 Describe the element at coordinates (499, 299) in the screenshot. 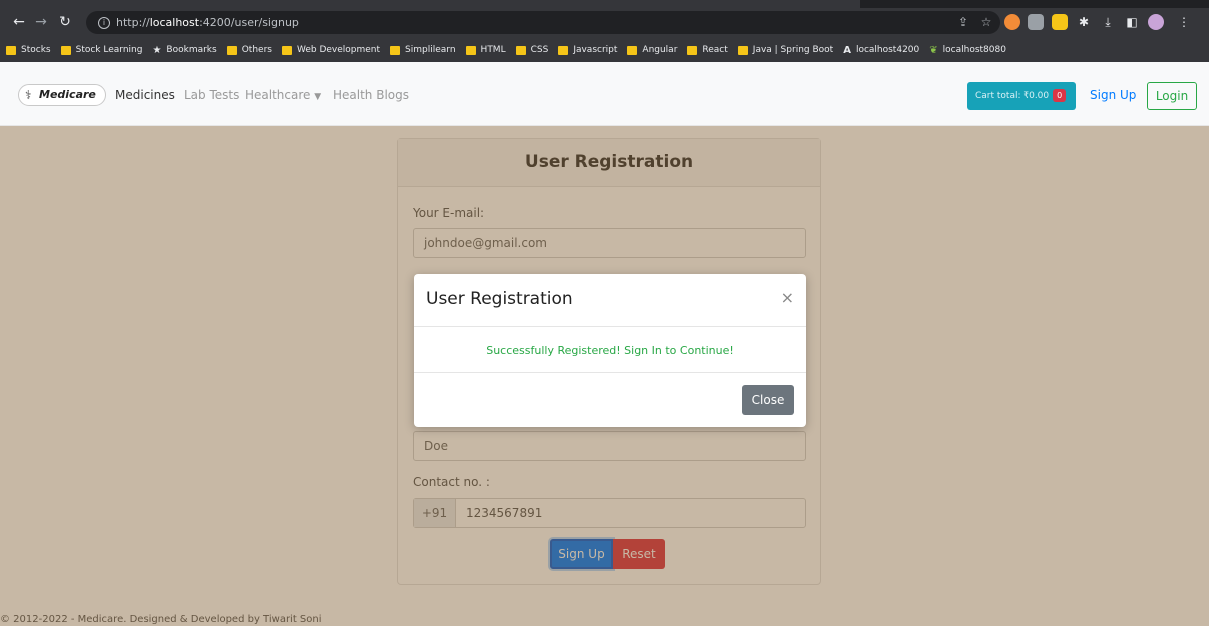

I see `modal-title: User Registration` at that location.